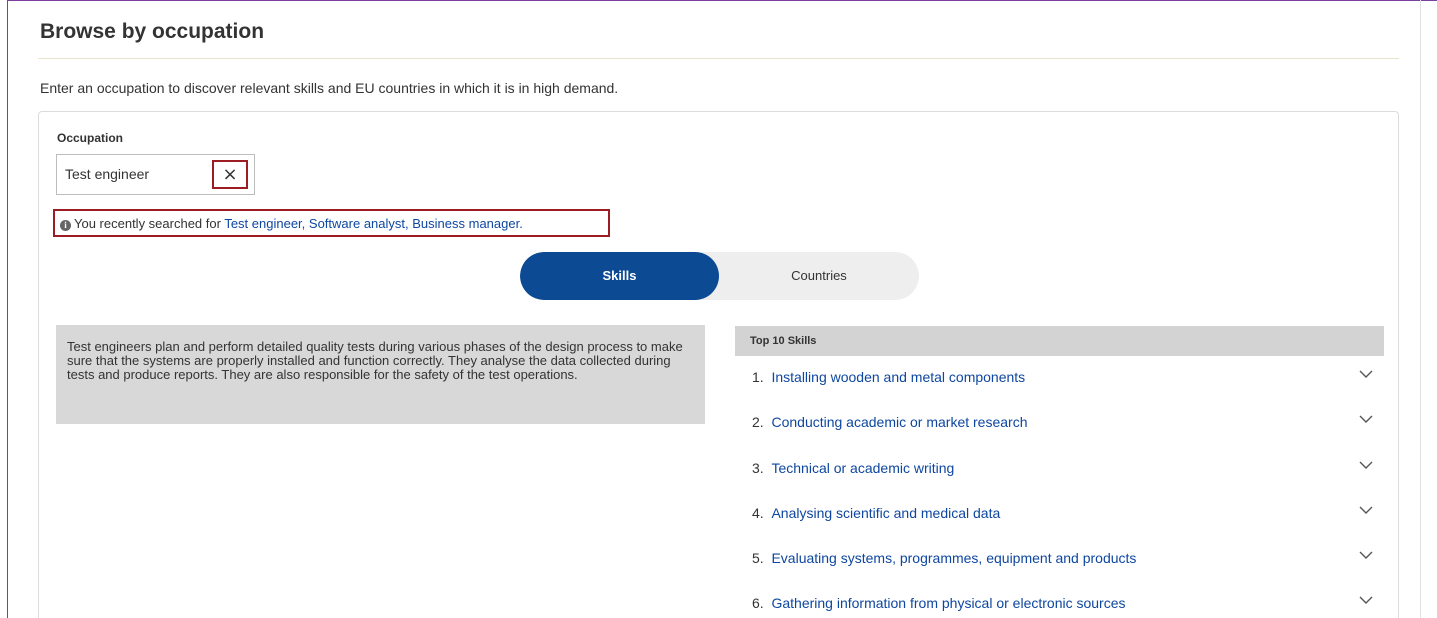 This screenshot has width=1437, height=618. I want to click on occupation-field: ×, so click(155, 174).